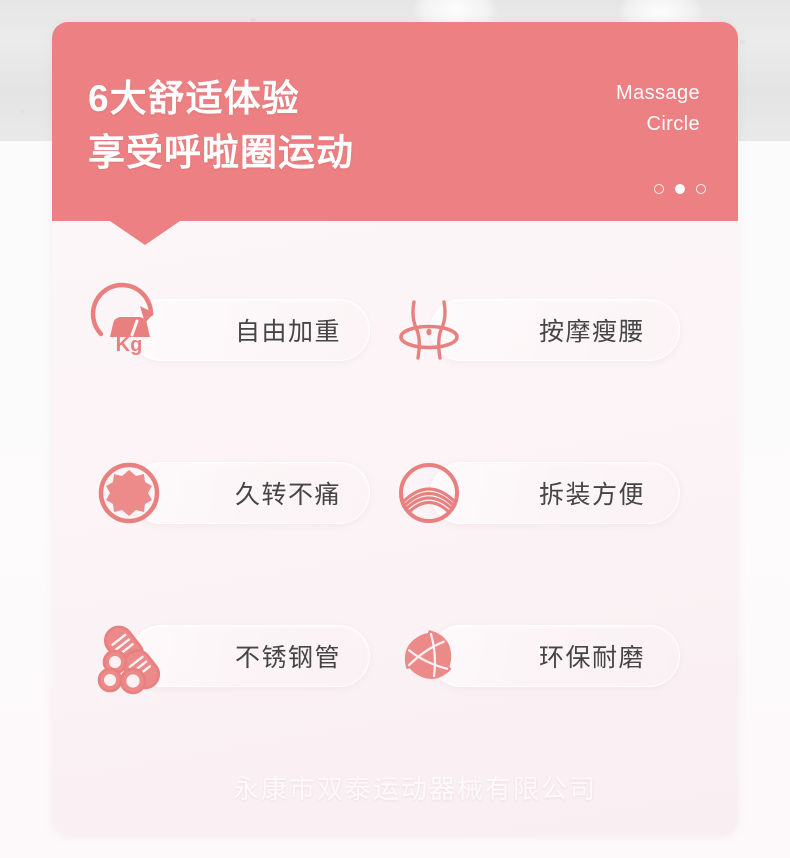 The width and height of the screenshot is (790, 858). What do you see at coordinates (288, 658) in the screenshot?
I see `feature-label: 不锈钢管` at bounding box center [288, 658].